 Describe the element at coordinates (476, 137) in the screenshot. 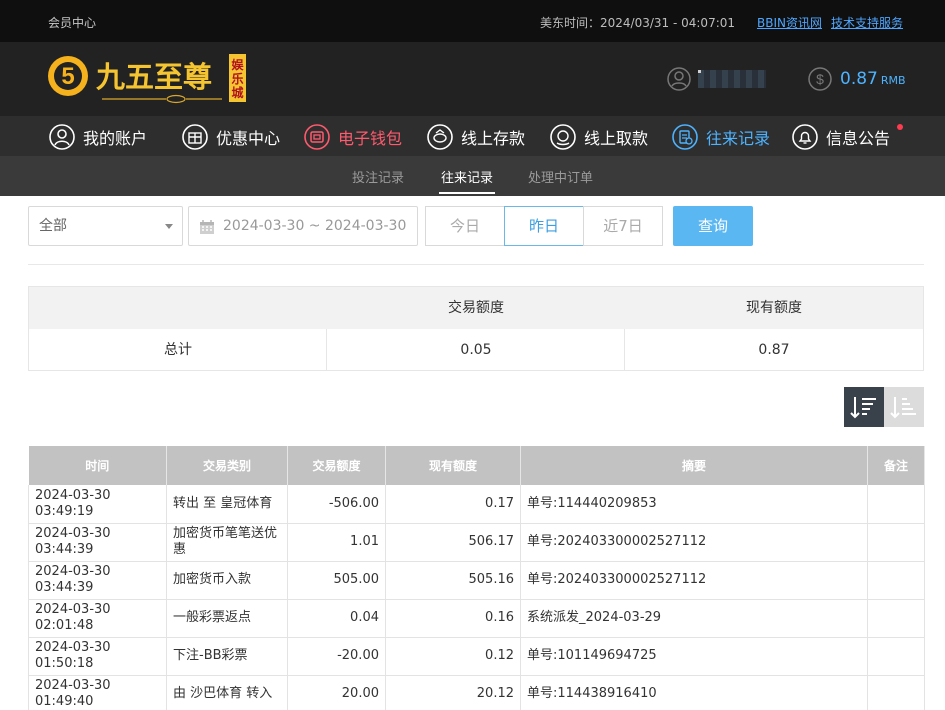

I see `nav-online-deposit: 线上存款` at that location.